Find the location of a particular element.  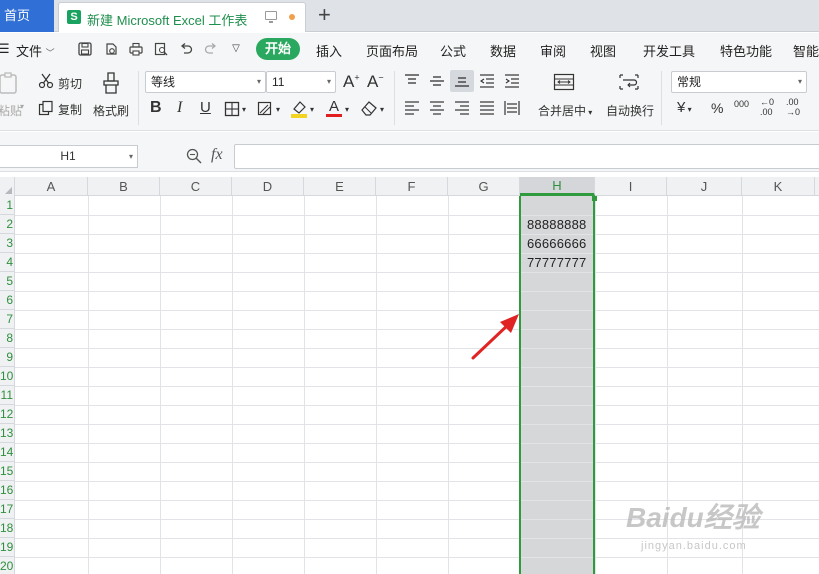

row-header-1: 1 is located at coordinates (7, 205).